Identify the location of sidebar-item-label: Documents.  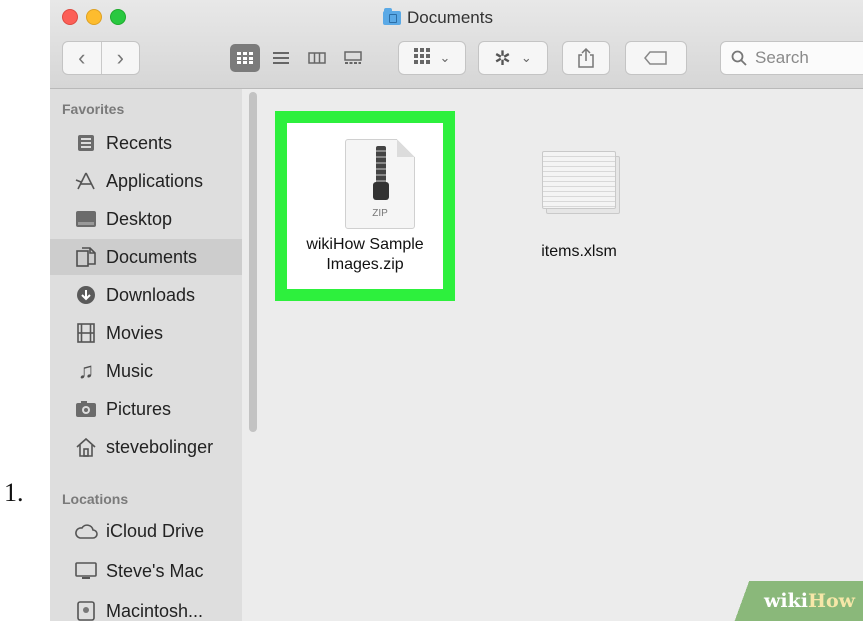
(152, 256).